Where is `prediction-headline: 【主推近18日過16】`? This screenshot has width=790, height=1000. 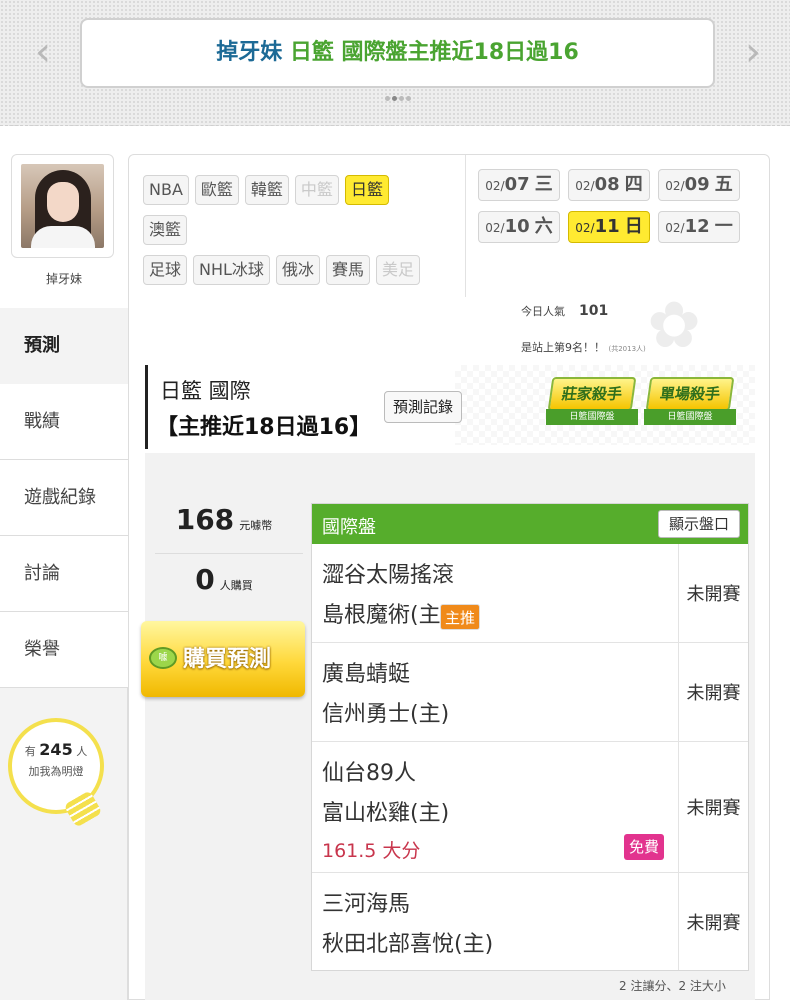 prediction-headline: 【主推近18日過16】 is located at coordinates (264, 427).